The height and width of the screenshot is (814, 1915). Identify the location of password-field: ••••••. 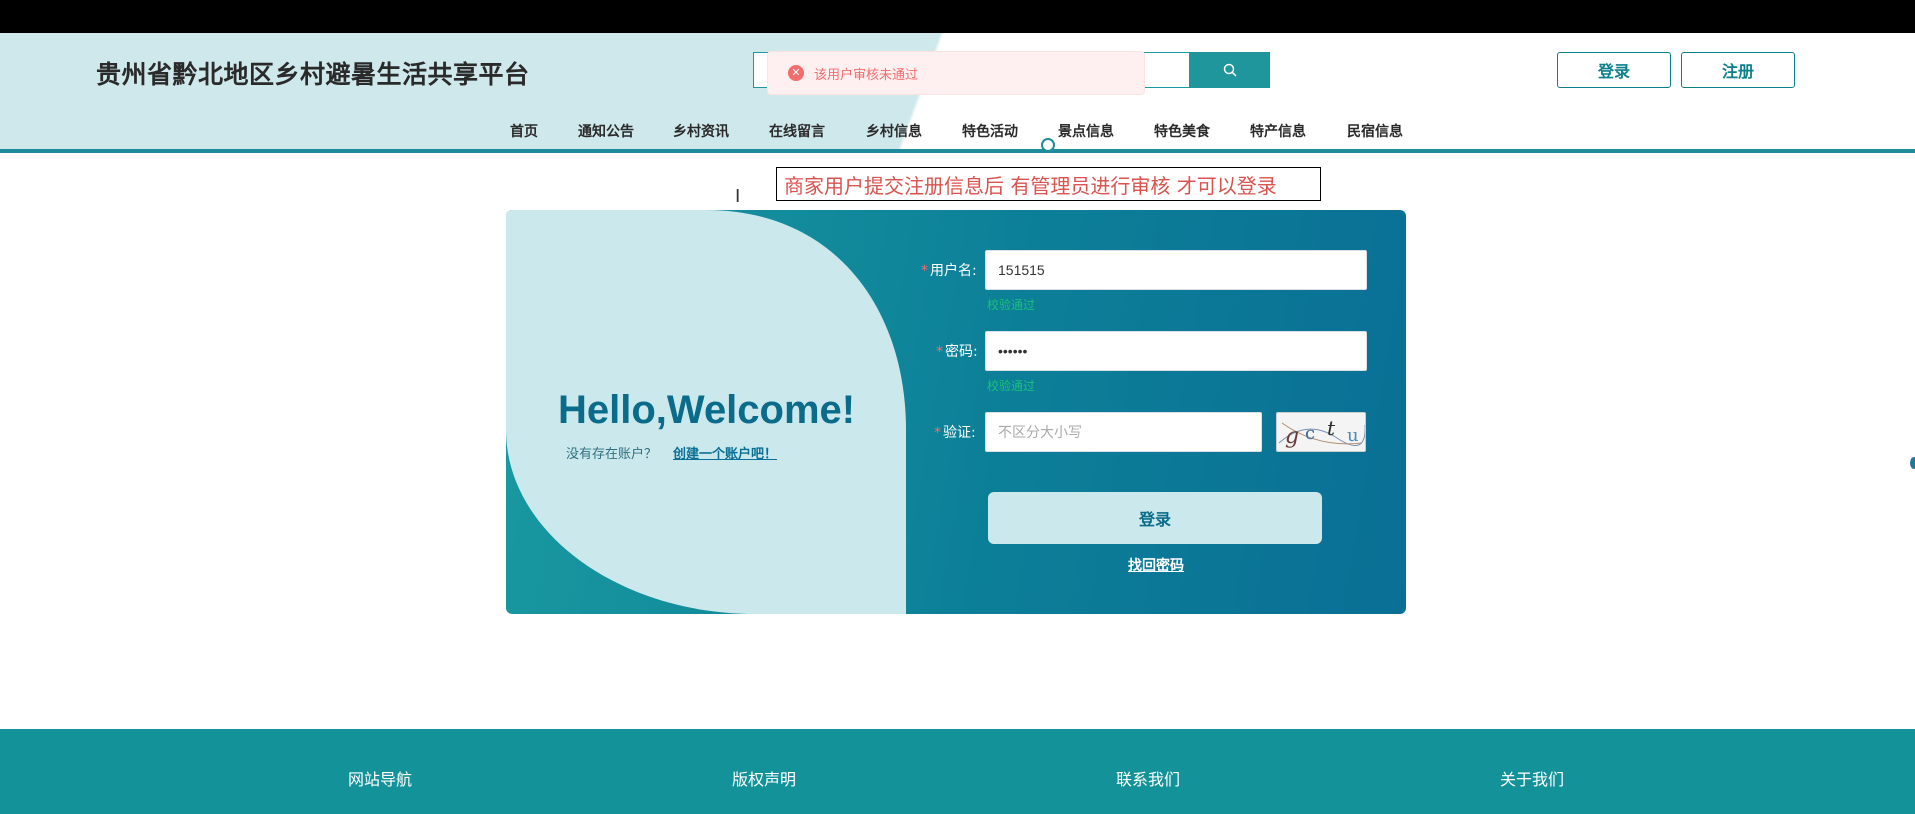
(1176, 351).